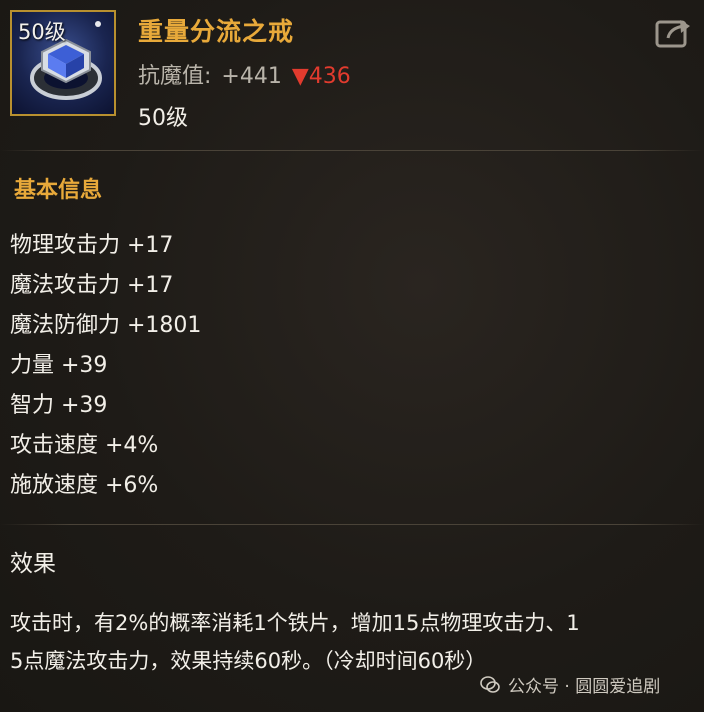  I want to click on item-level: 50级, so click(163, 118).